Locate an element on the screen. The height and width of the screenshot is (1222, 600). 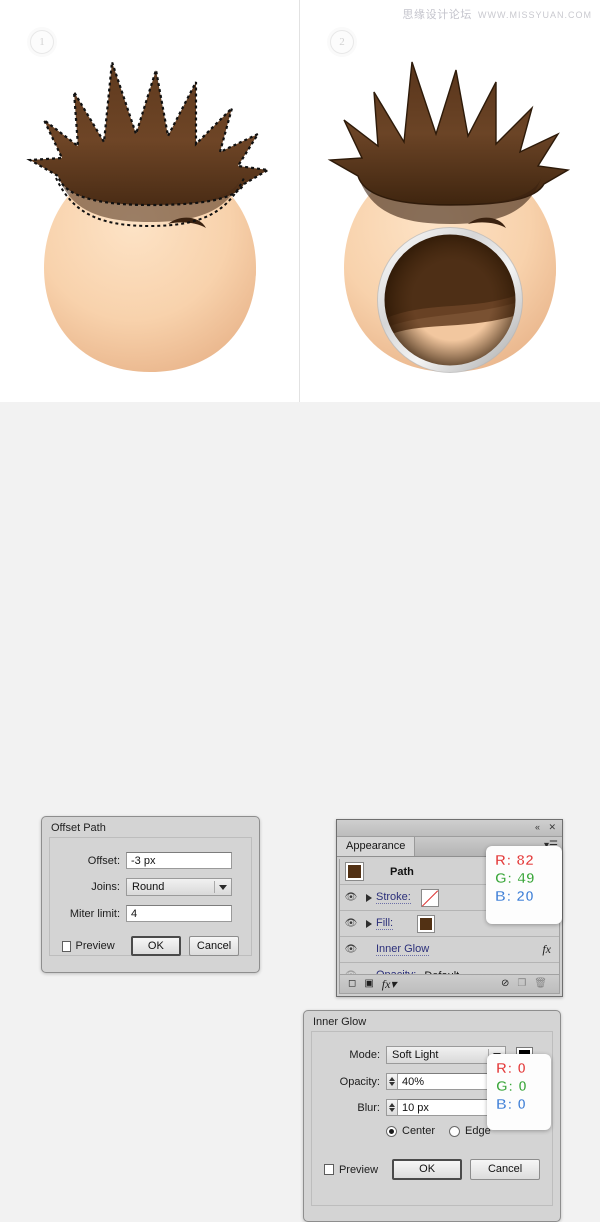
effect-fx-icon: fx is located at coordinates (546, 949).